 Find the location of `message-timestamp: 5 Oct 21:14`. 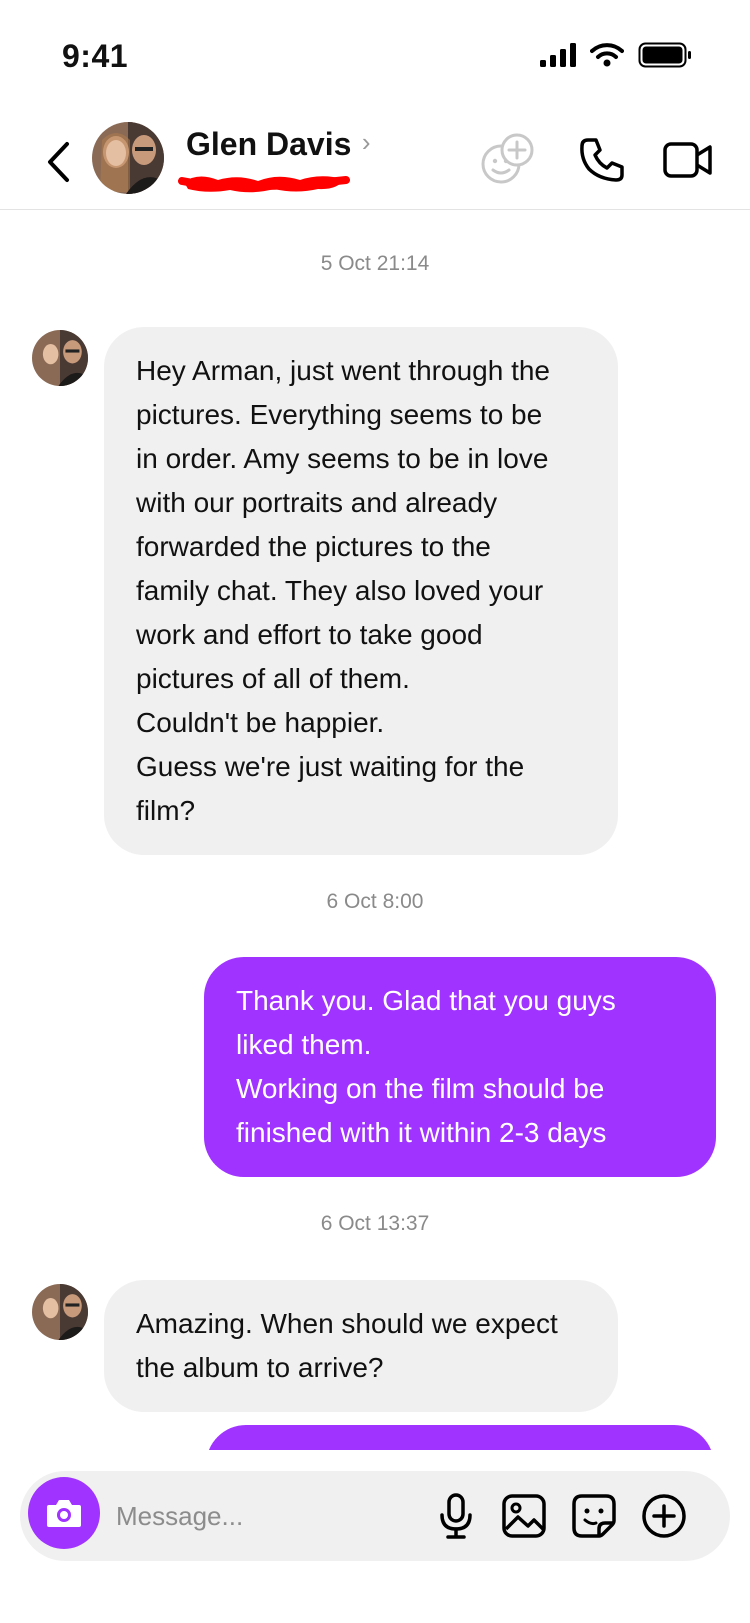

message-timestamp: 5 Oct 21:14 is located at coordinates (375, 263).